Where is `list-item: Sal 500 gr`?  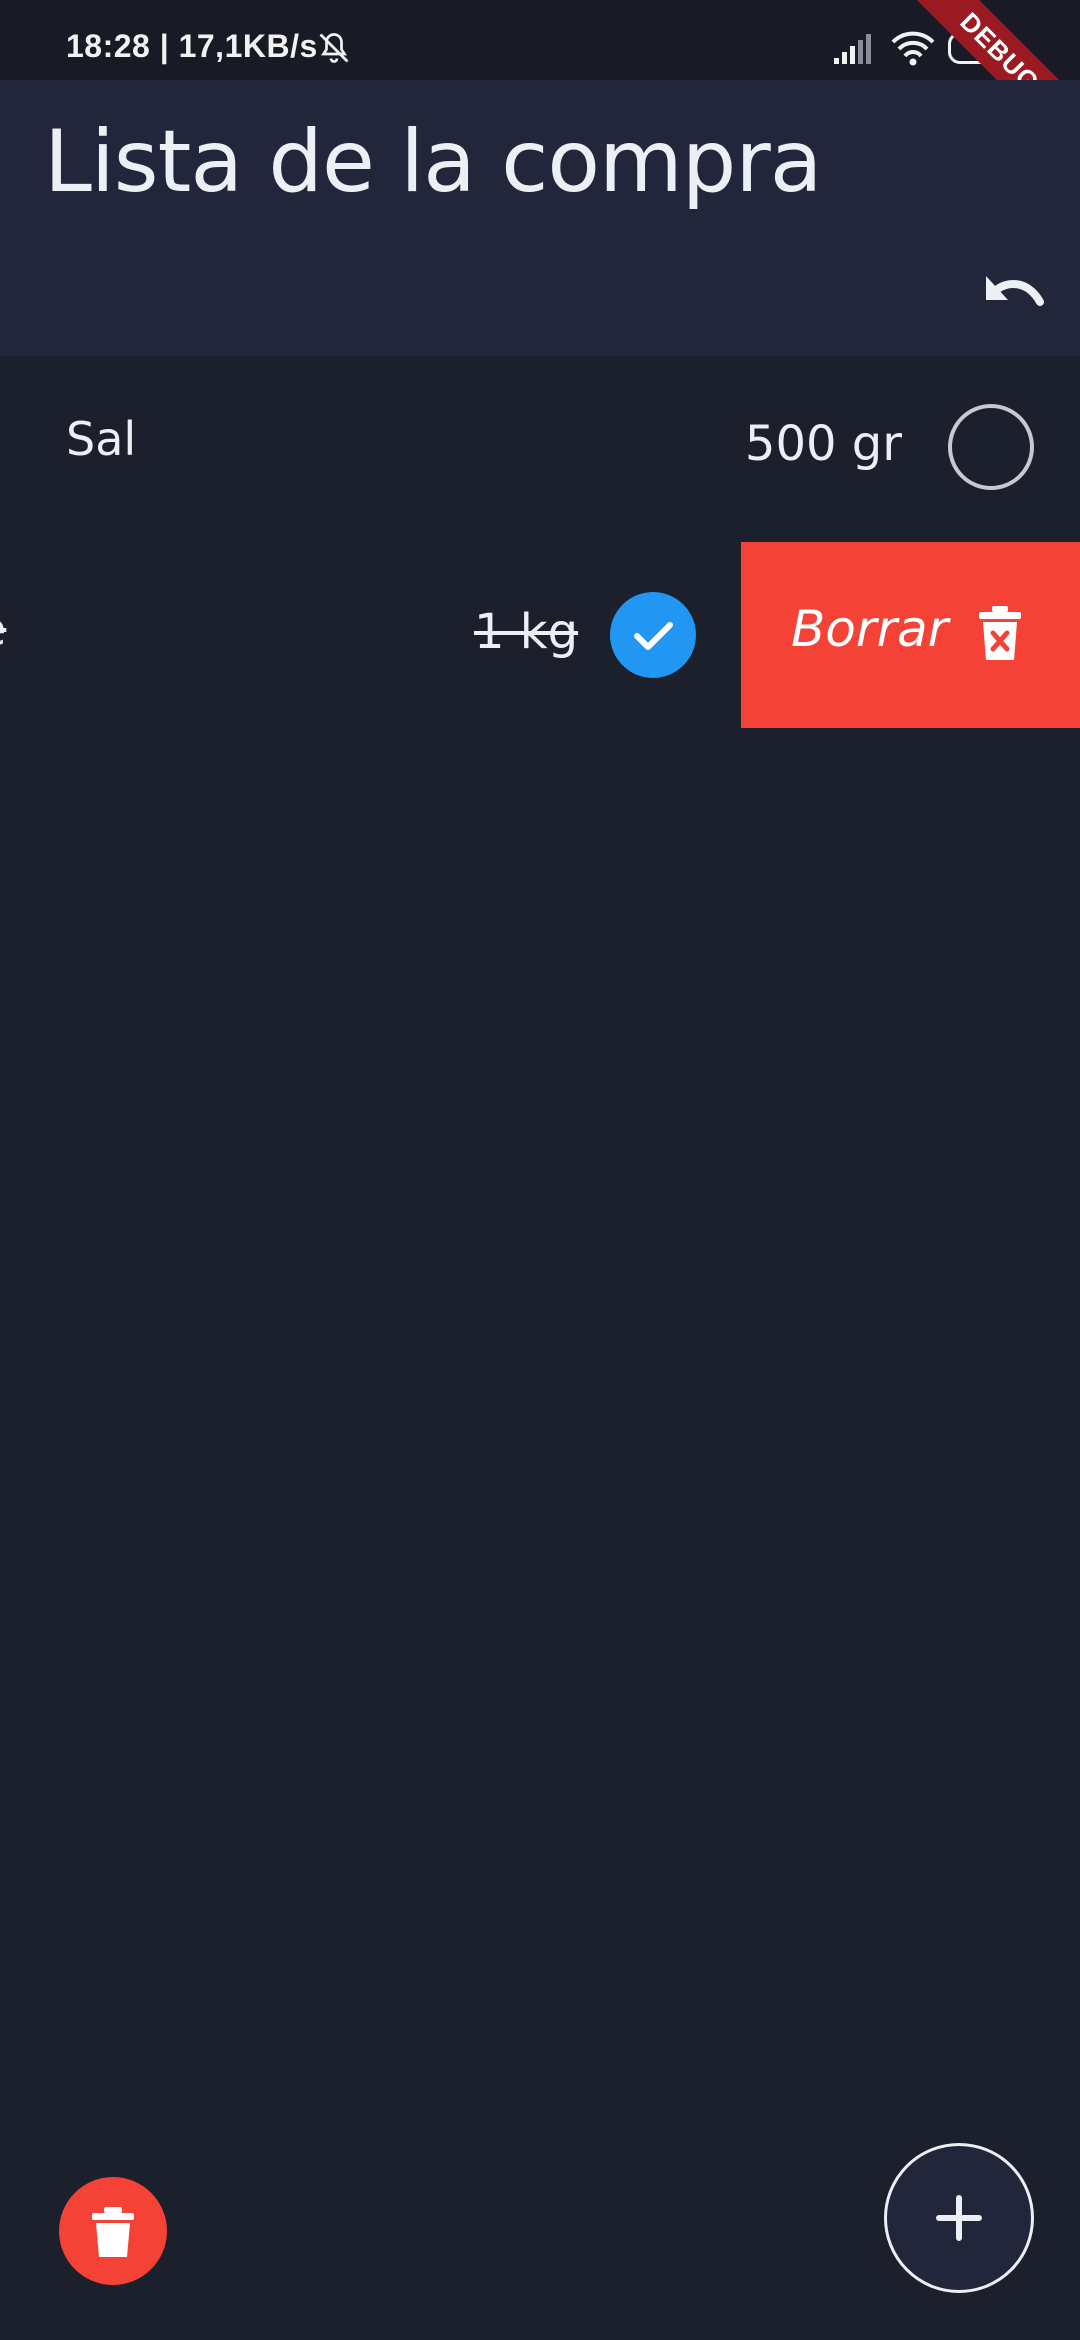
list-item: Sal 500 gr is located at coordinates (540, 449).